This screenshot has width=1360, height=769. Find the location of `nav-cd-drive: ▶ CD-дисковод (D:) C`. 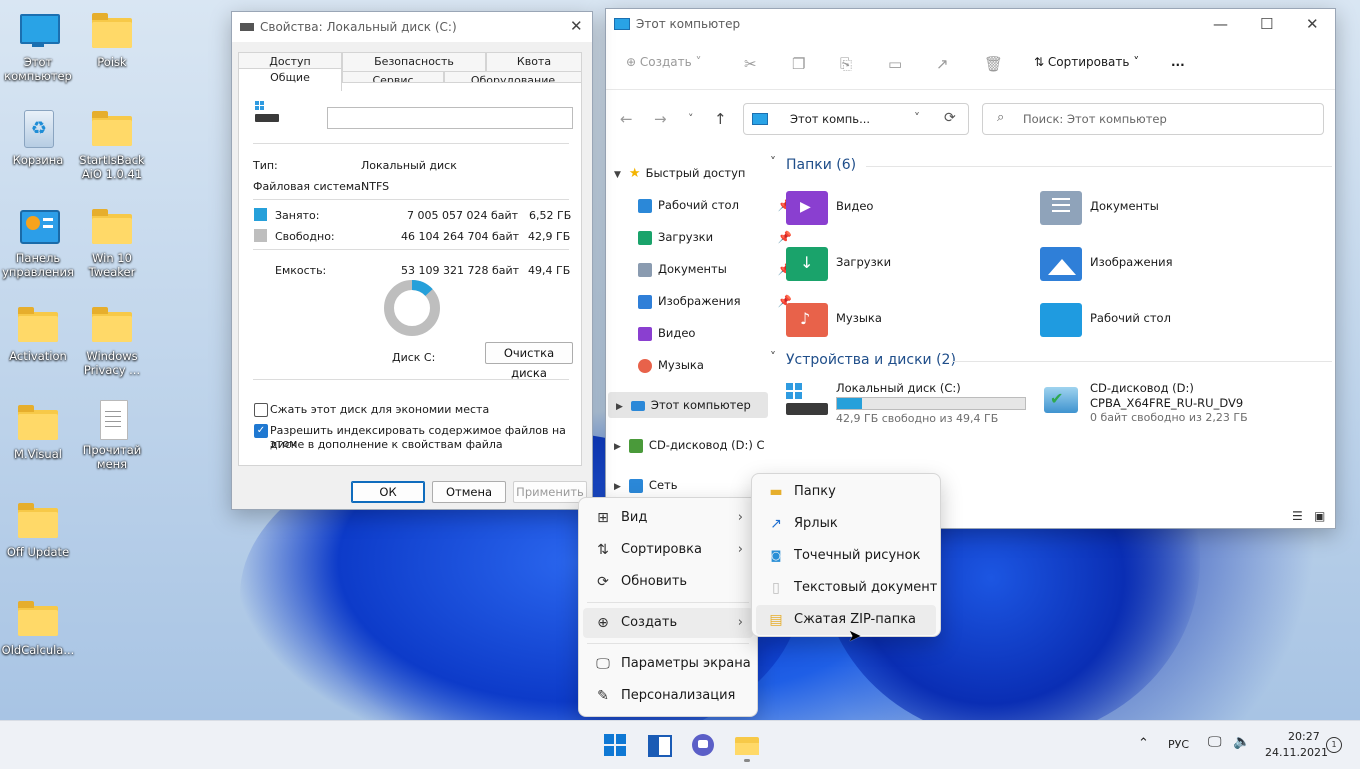

nav-cd-drive: ▶ CD-дисковод (D:) C is located at coordinates (689, 445).